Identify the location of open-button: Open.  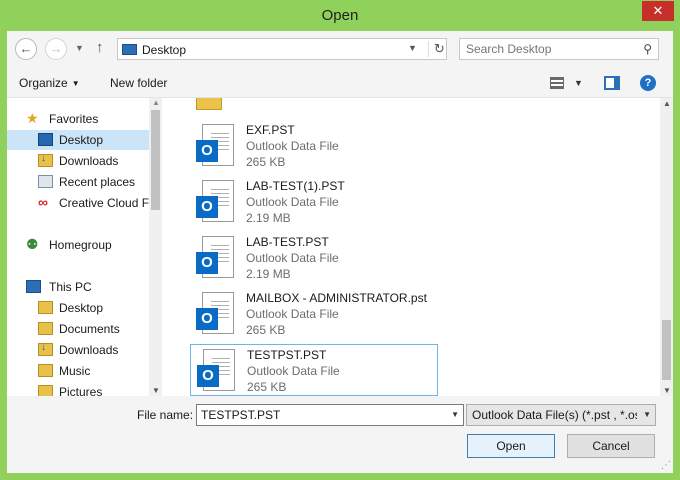
(511, 446).